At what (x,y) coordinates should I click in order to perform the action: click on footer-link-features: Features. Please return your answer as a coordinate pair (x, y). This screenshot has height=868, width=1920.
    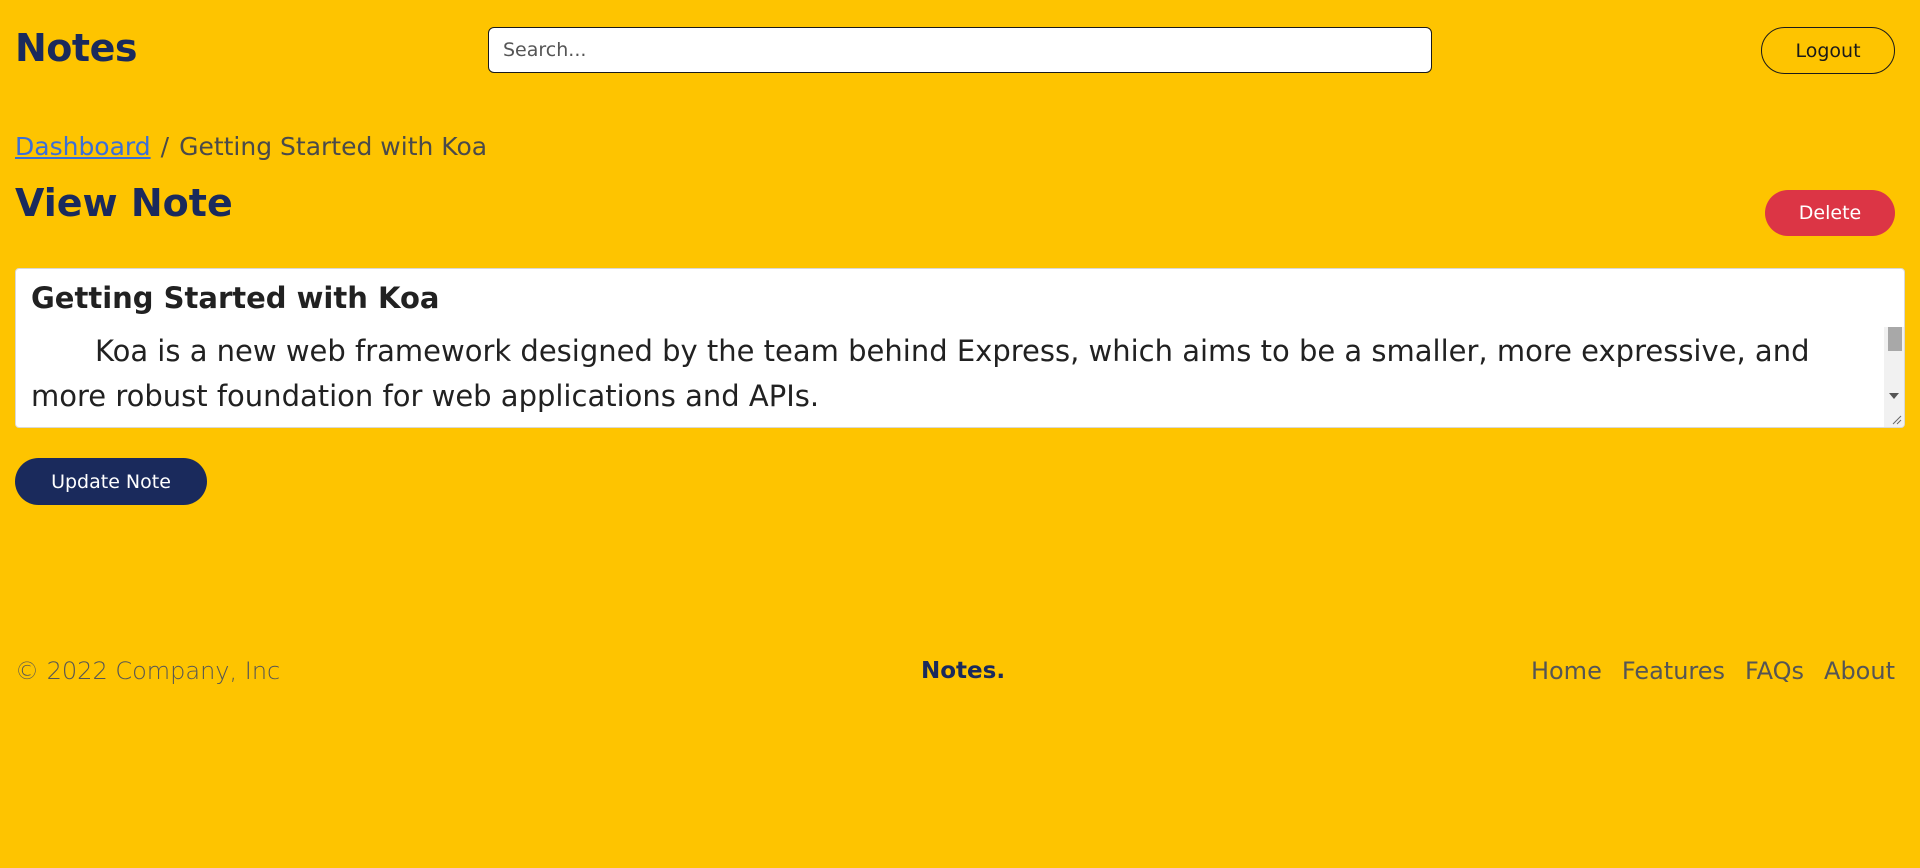
    Looking at the image, I should click on (1673, 671).